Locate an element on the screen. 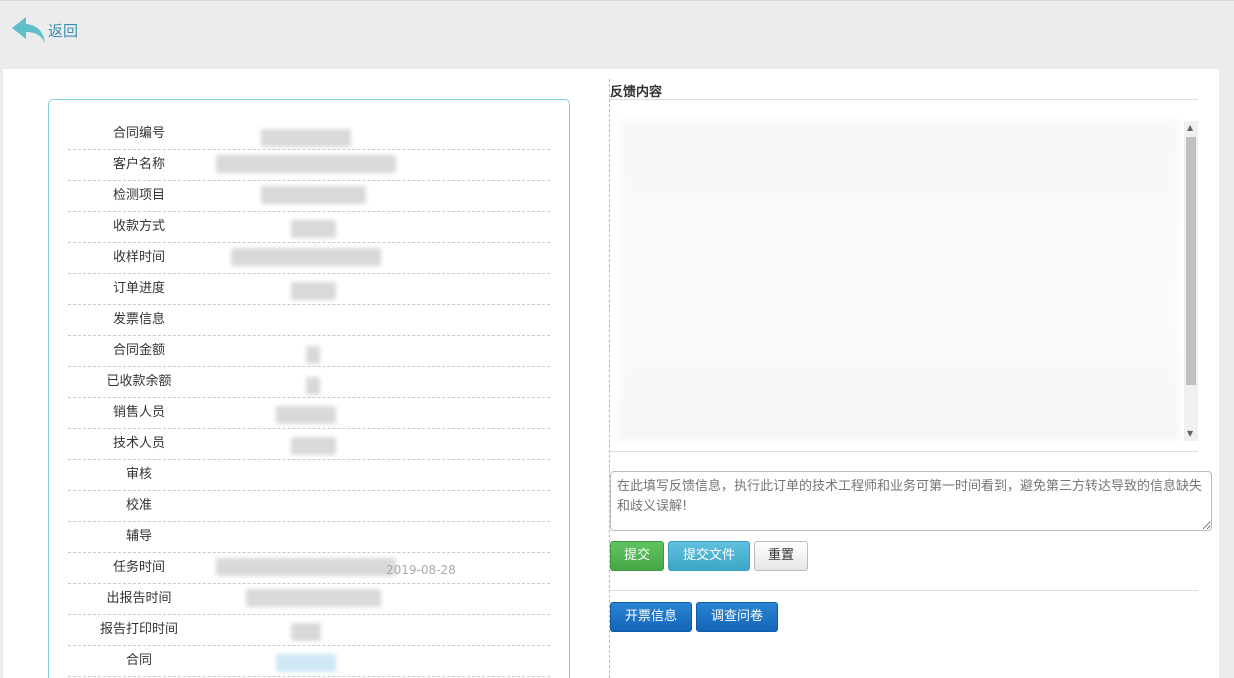 The height and width of the screenshot is (678, 1234). feedback-input is located at coordinates (911, 501).